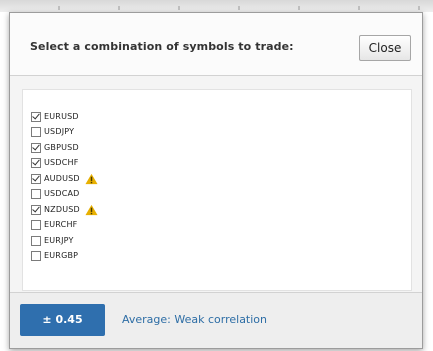 The width and height of the screenshot is (433, 351). I want to click on symbol-label: EURCHF, so click(61, 224).